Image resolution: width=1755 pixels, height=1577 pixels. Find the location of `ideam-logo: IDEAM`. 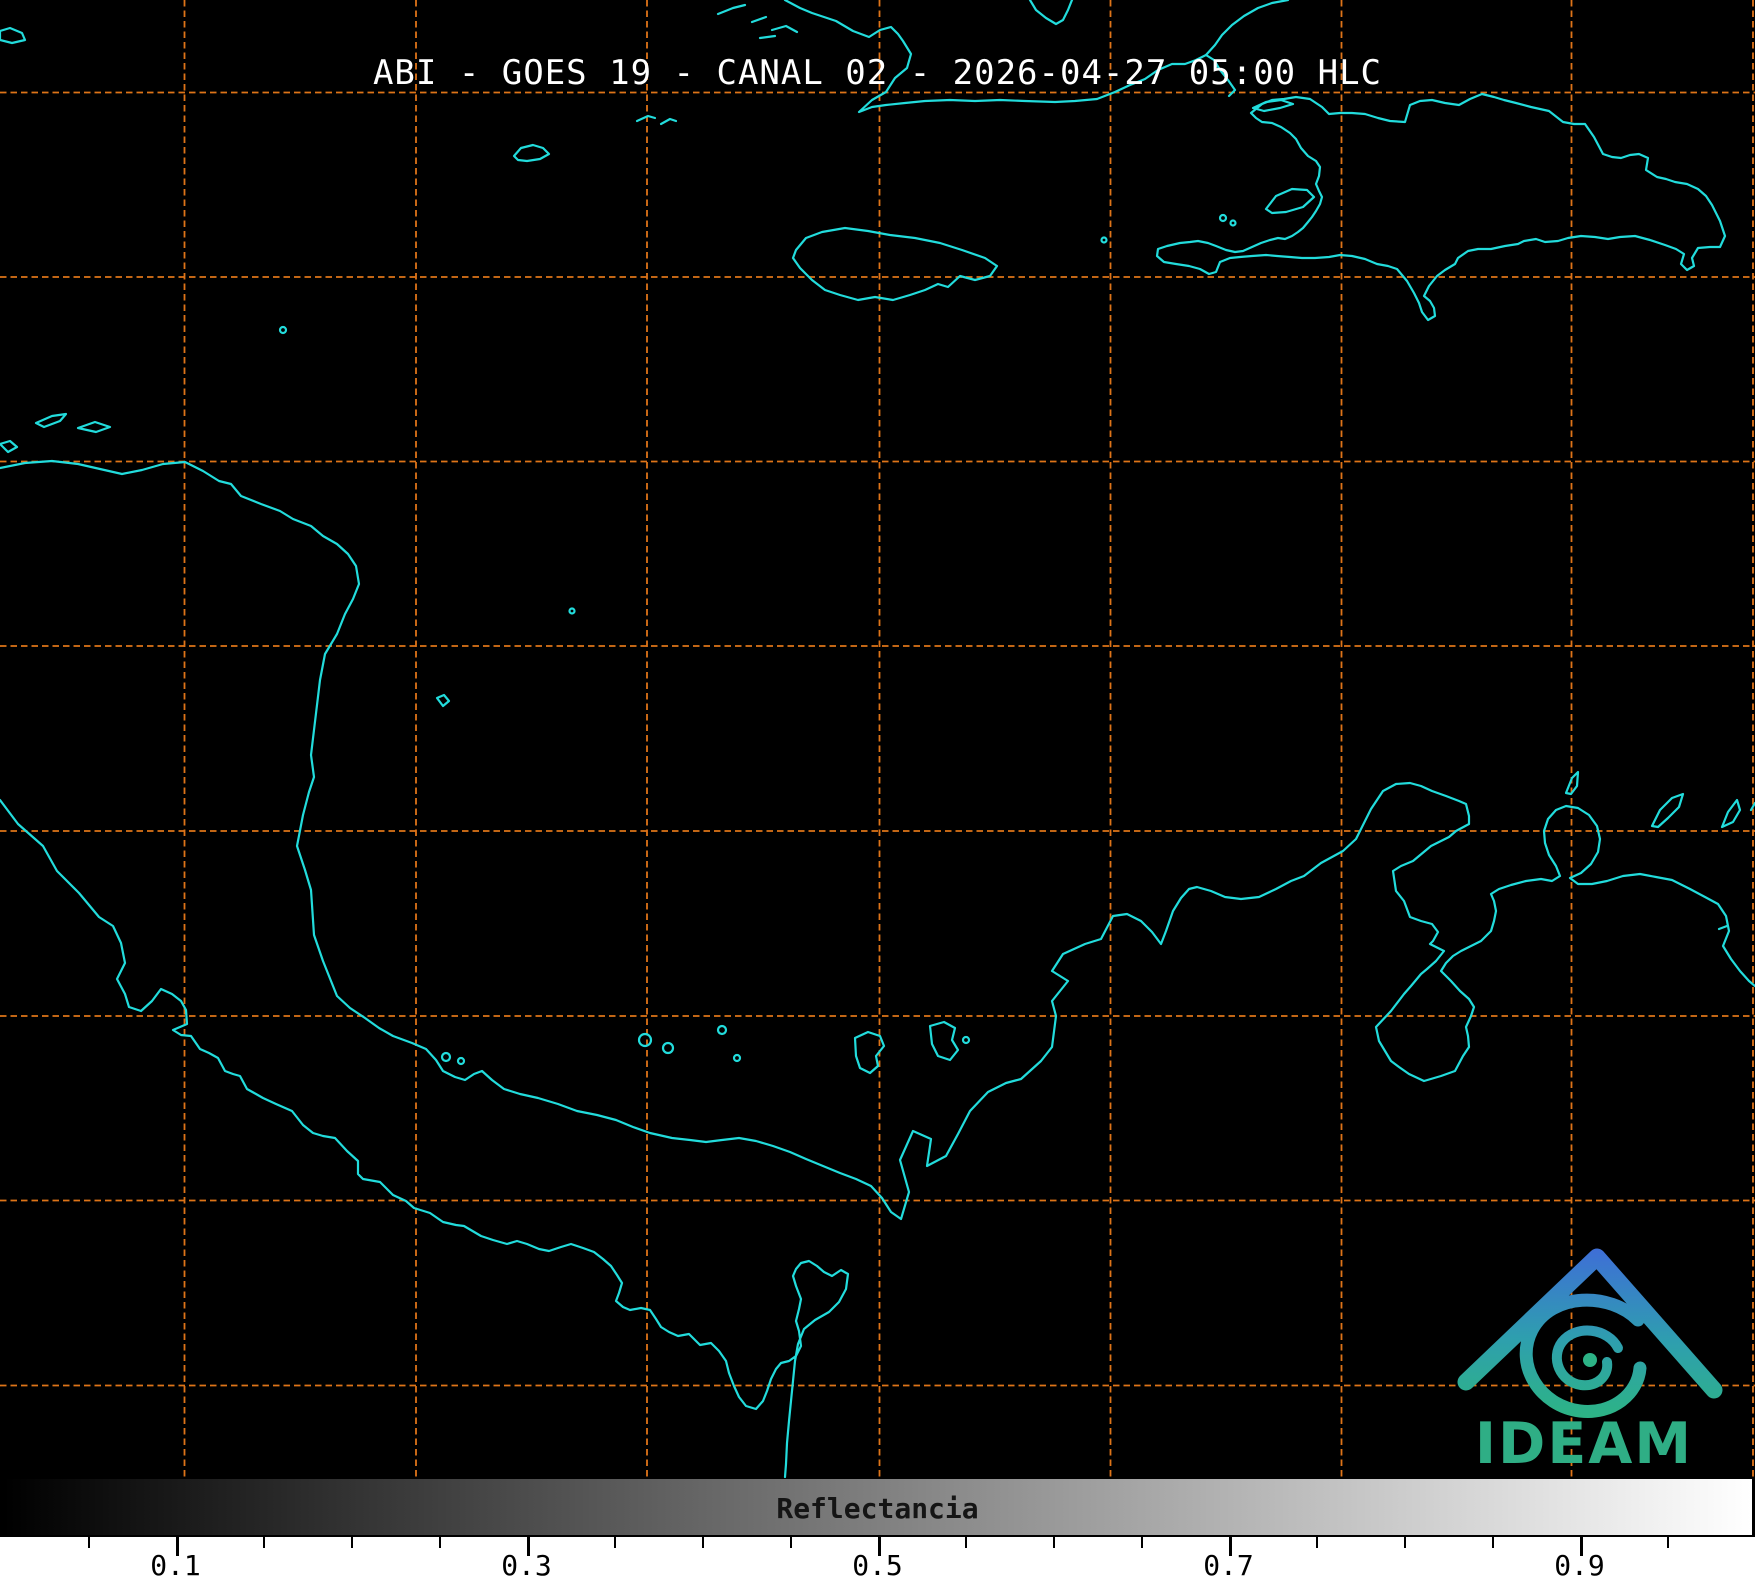

ideam-logo: IDEAM is located at coordinates (1590, 1362).